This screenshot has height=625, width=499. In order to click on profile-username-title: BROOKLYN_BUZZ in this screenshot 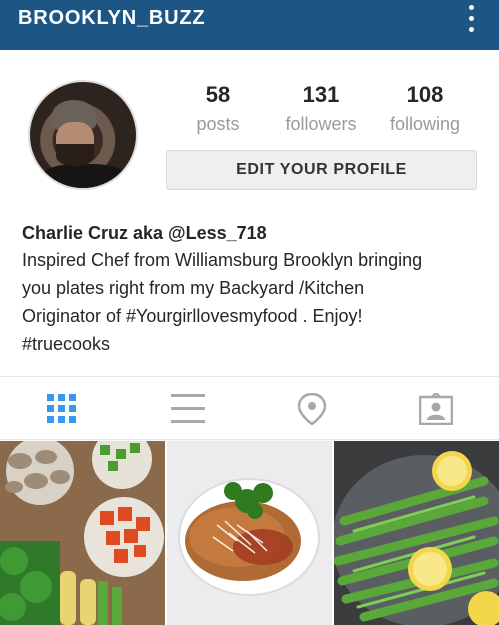, I will do `click(112, 18)`.